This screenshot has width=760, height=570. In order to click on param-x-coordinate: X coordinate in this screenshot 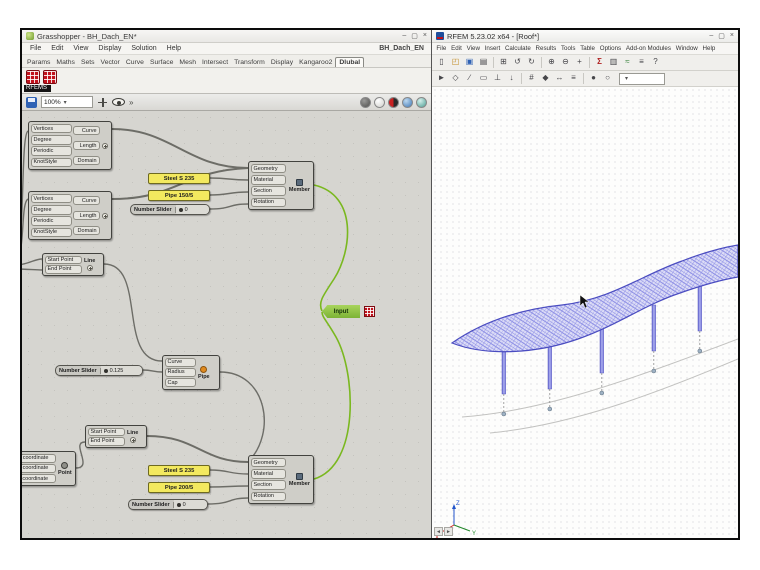, I will do `click(39, 458)`.